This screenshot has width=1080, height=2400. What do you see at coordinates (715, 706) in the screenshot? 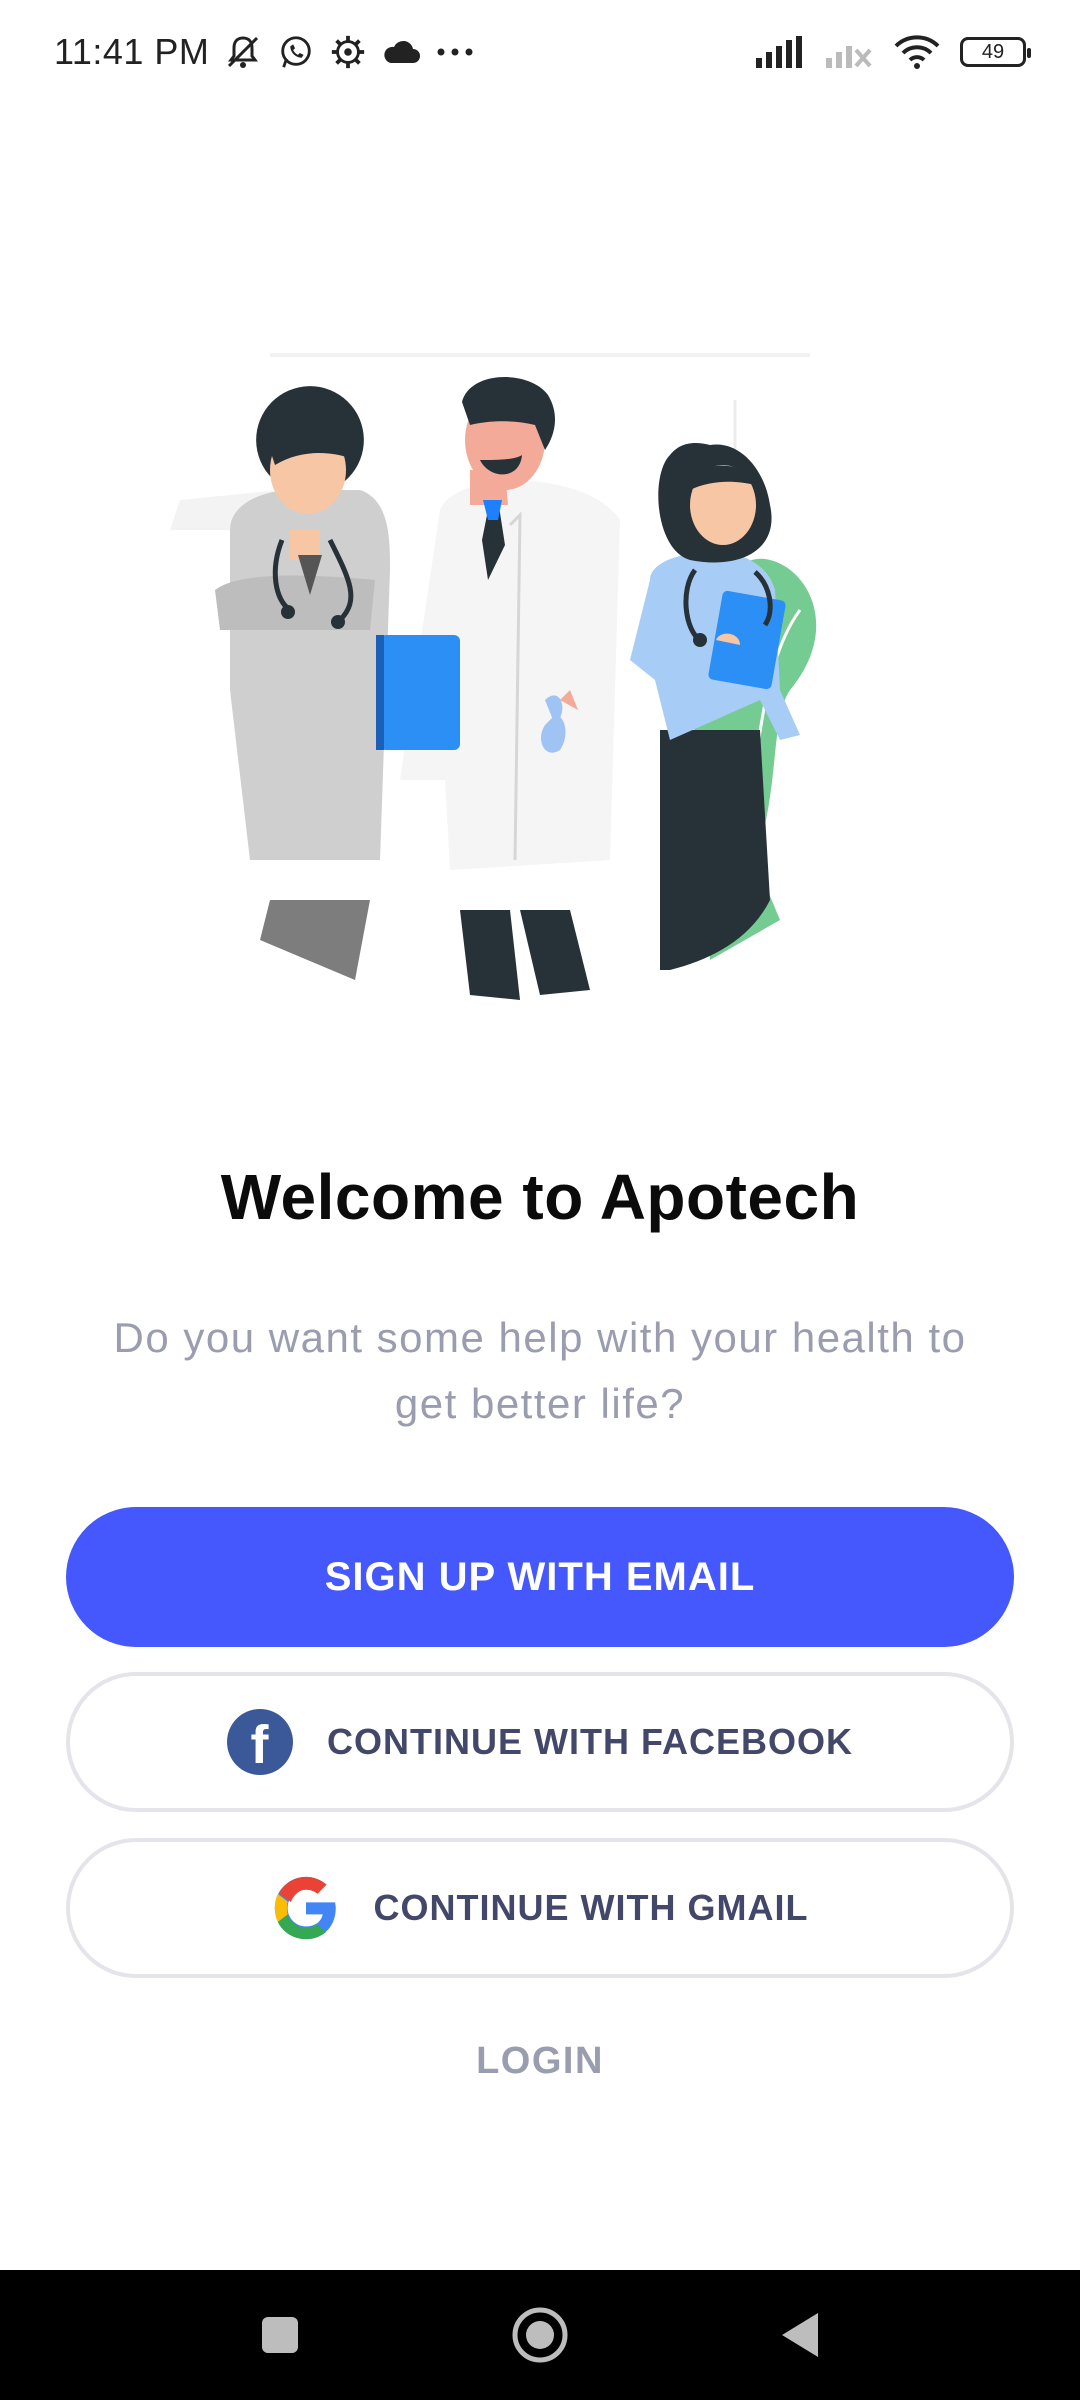
I see `doctor-right` at bounding box center [715, 706].